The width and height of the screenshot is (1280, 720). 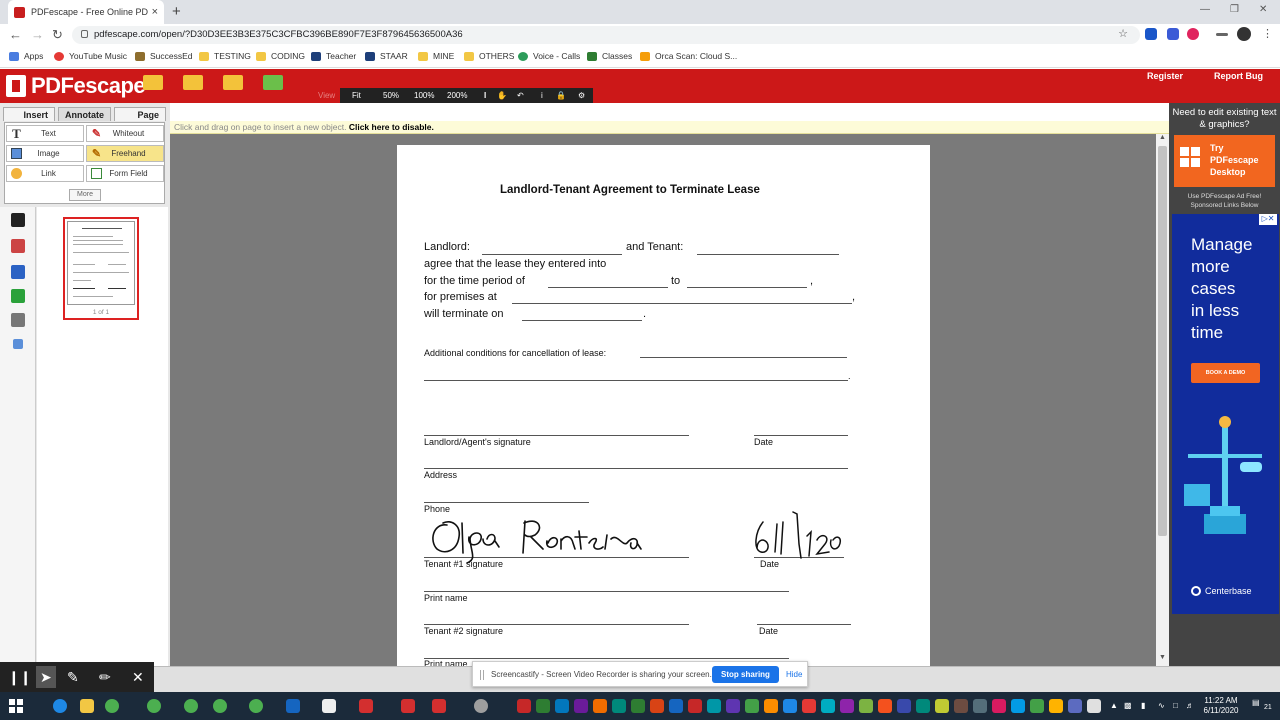 I want to click on action-icon: □, so click(x=1175, y=705).